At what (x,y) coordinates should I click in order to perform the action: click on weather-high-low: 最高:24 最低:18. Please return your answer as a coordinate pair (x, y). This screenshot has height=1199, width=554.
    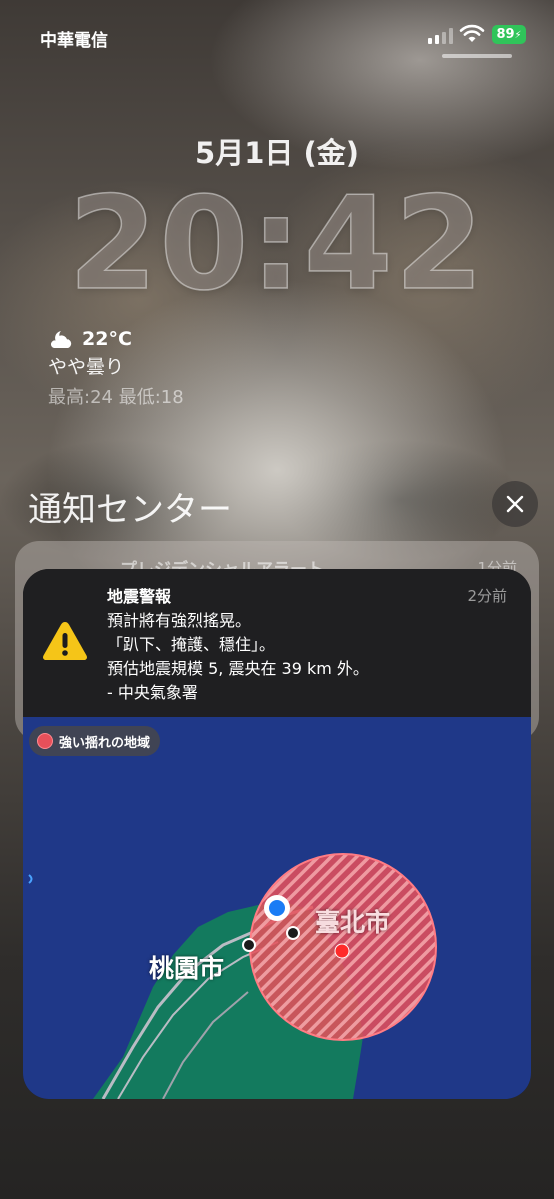
    Looking at the image, I should click on (116, 397).